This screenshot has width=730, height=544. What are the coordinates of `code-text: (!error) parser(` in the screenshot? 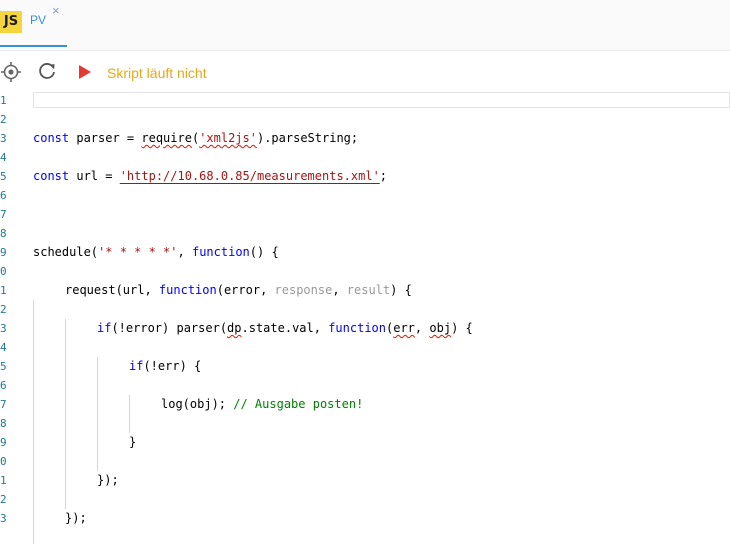 It's located at (169, 328).